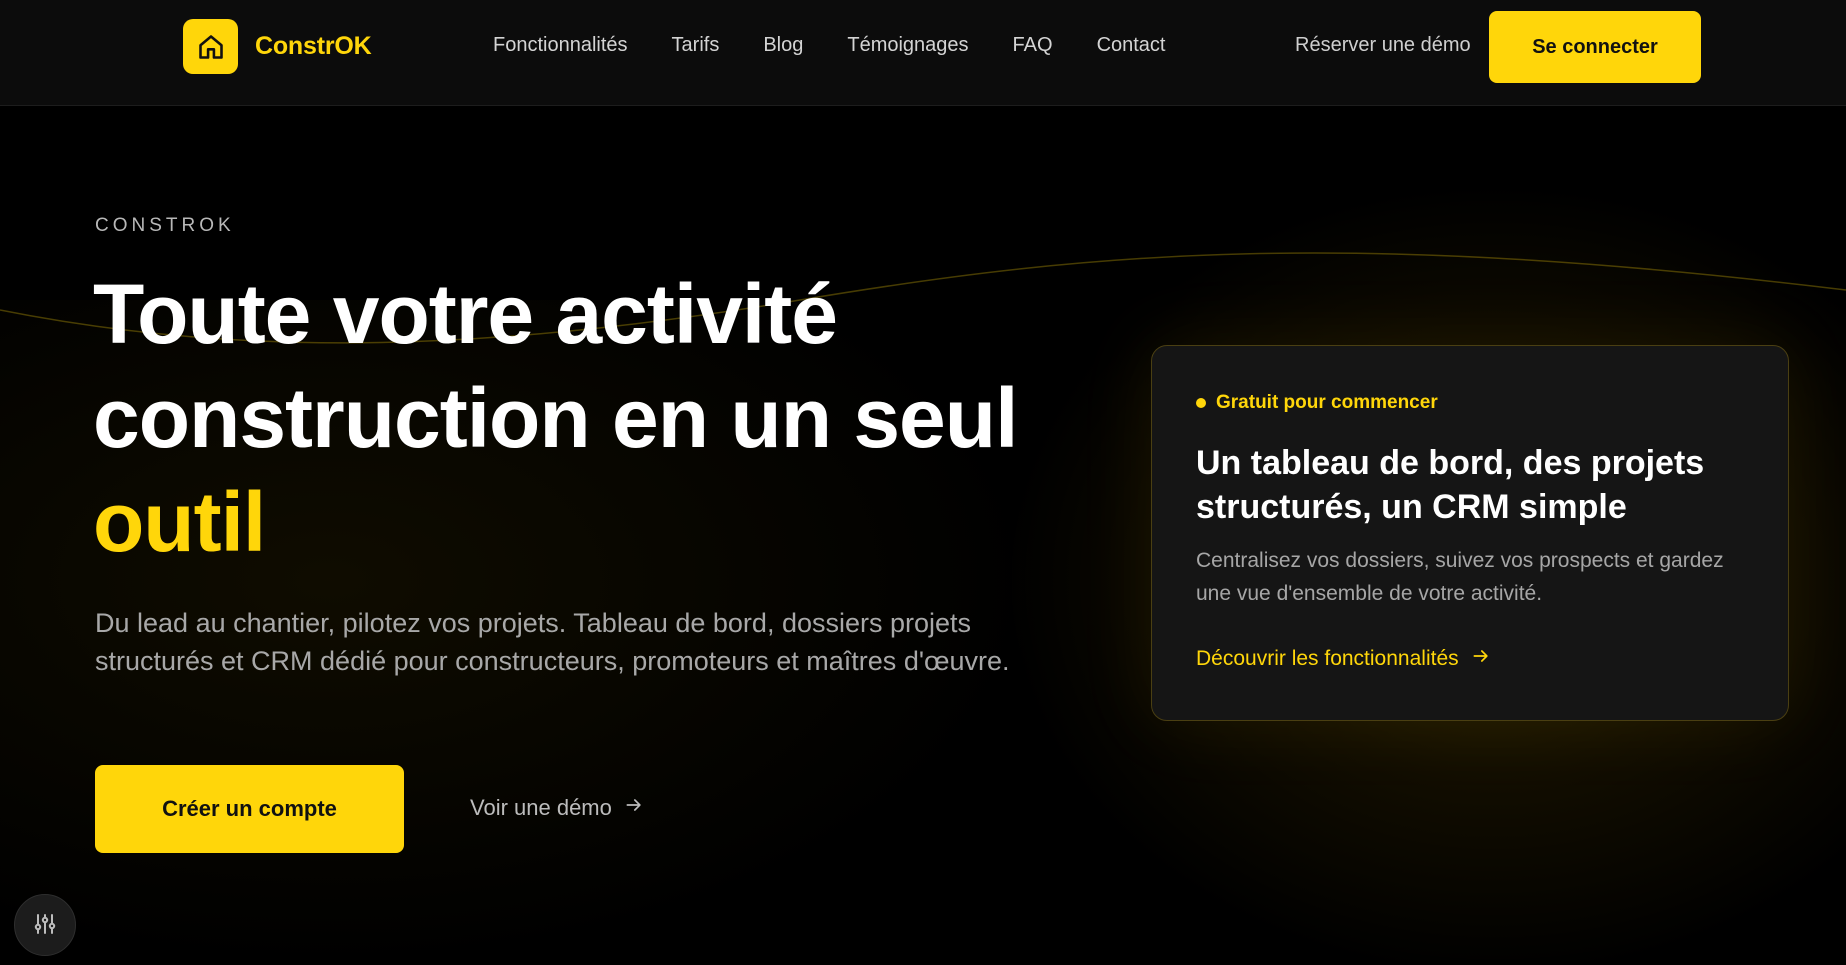 The image size is (1846, 965). Describe the element at coordinates (465, 314) in the screenshot. I see `hero-title-line-1: Toute votre activité` at that location.